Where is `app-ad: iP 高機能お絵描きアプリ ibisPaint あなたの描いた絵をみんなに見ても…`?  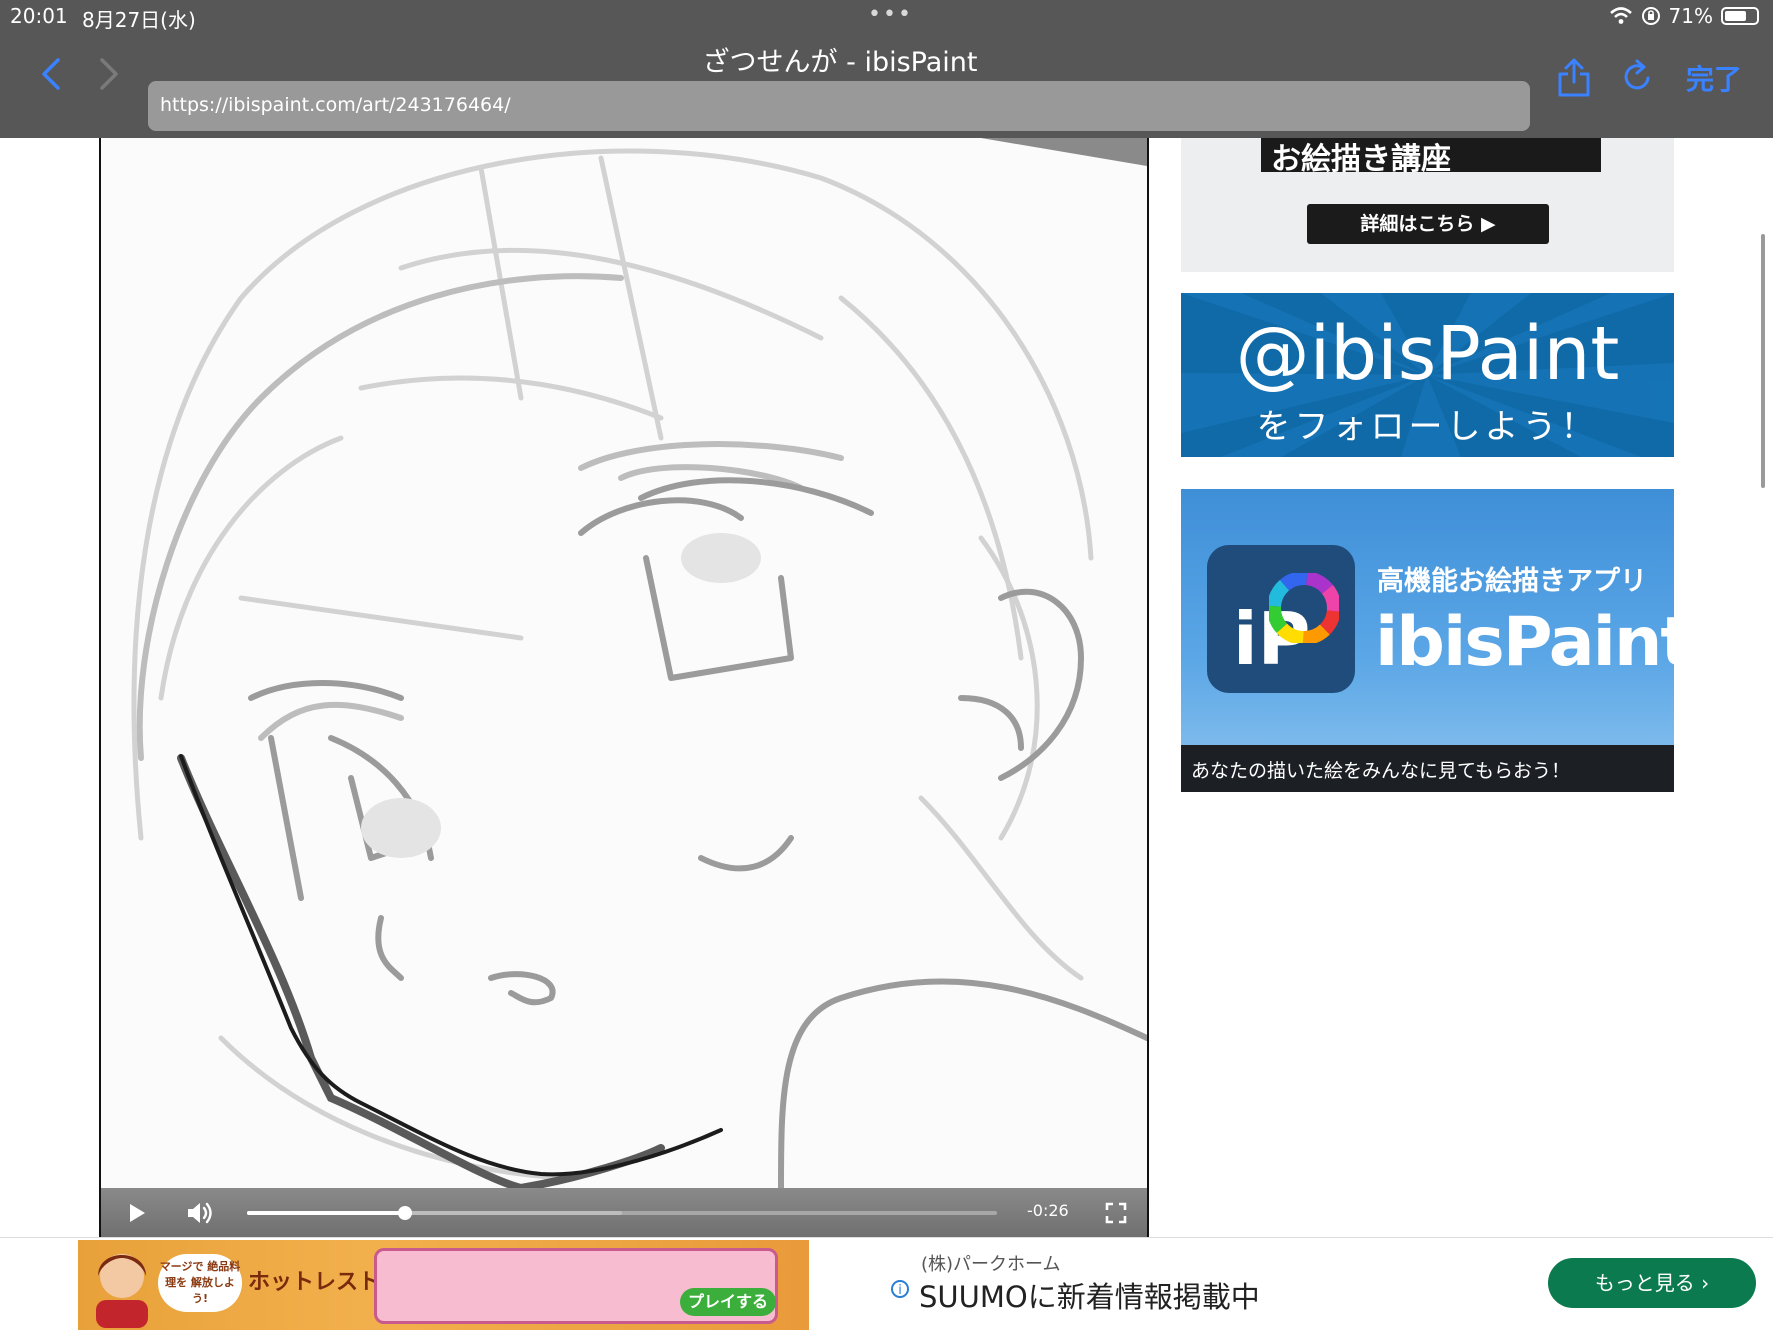
app-ad: iP 高機能お絵描きアプリ ibisPaint あなたの描いた絵をみんなに見ても… is located at coordinates (1427, 640).